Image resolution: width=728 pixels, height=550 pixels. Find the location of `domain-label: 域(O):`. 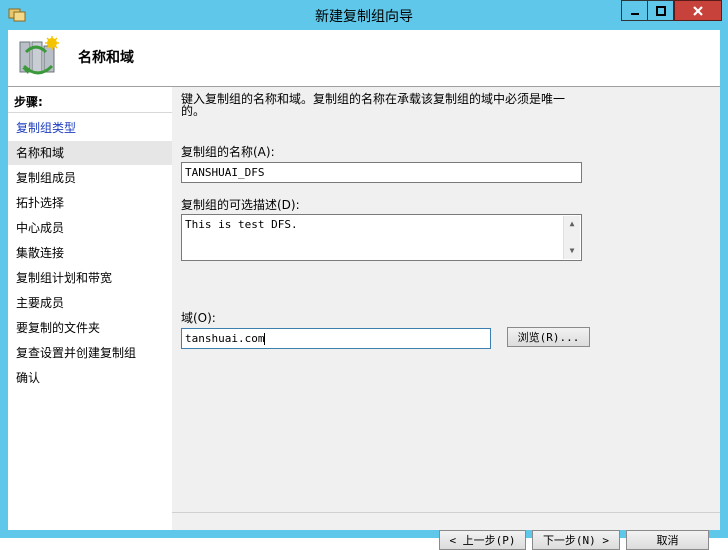

domain-label: 域(O): is located at coordinates (198, 318).